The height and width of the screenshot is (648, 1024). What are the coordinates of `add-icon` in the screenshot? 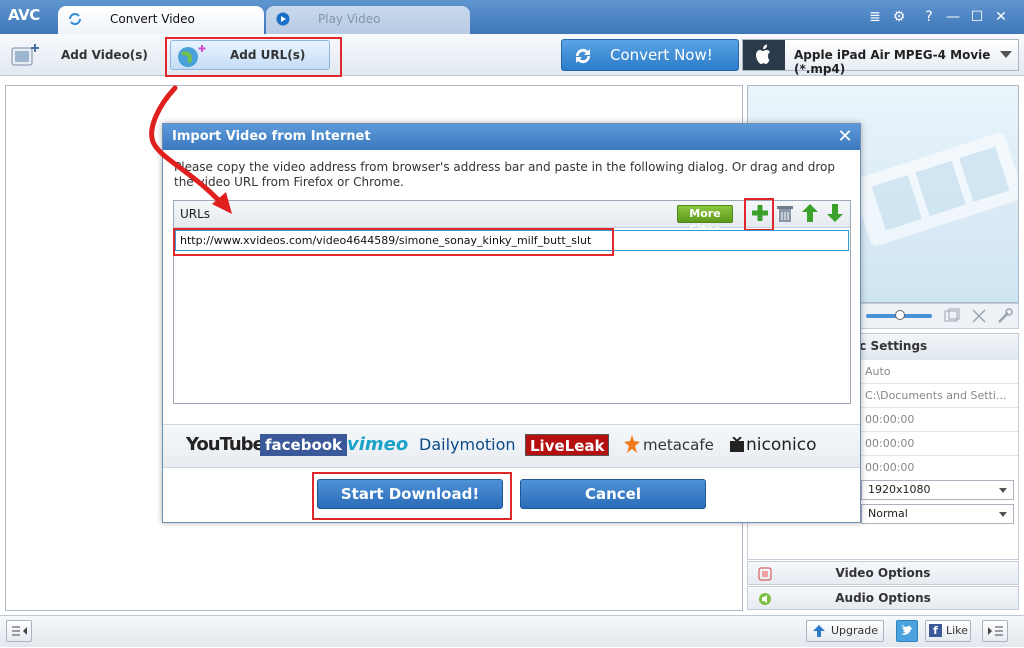 It's located at (760, 213).